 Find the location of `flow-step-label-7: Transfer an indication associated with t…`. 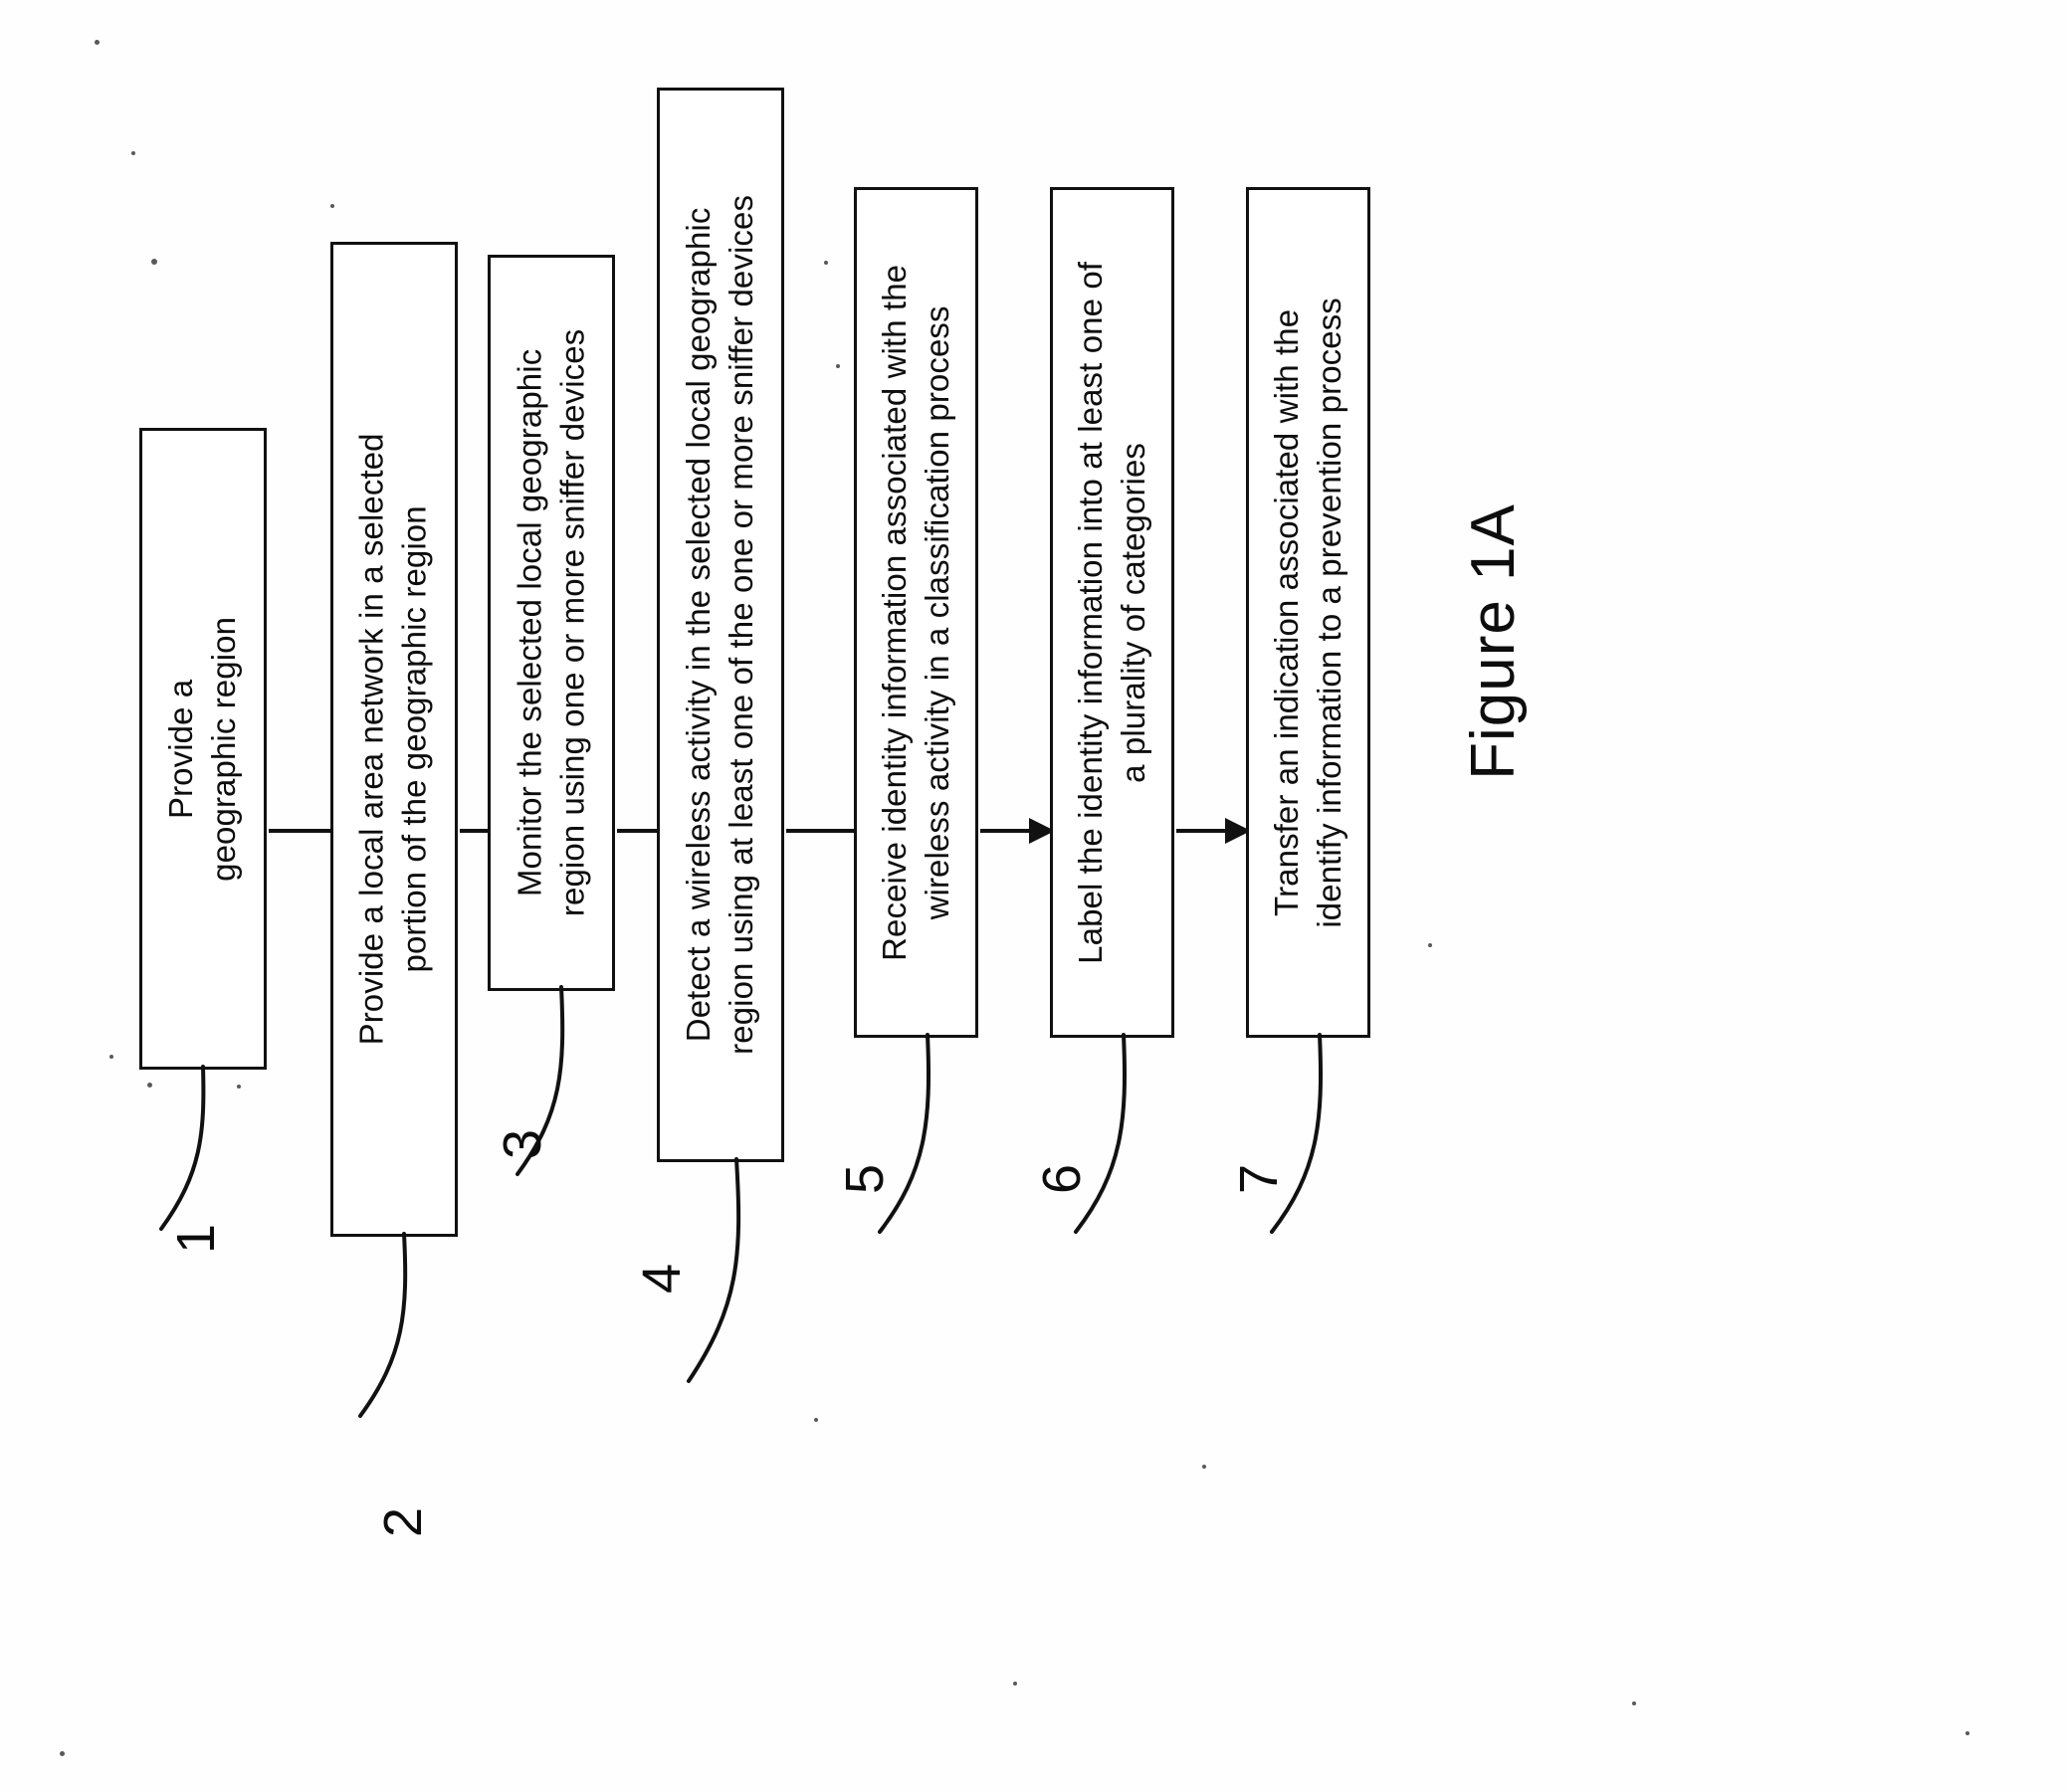

flow-step-label-7: Transfer an indication associated with t… is located at coordinates (1307, 612).